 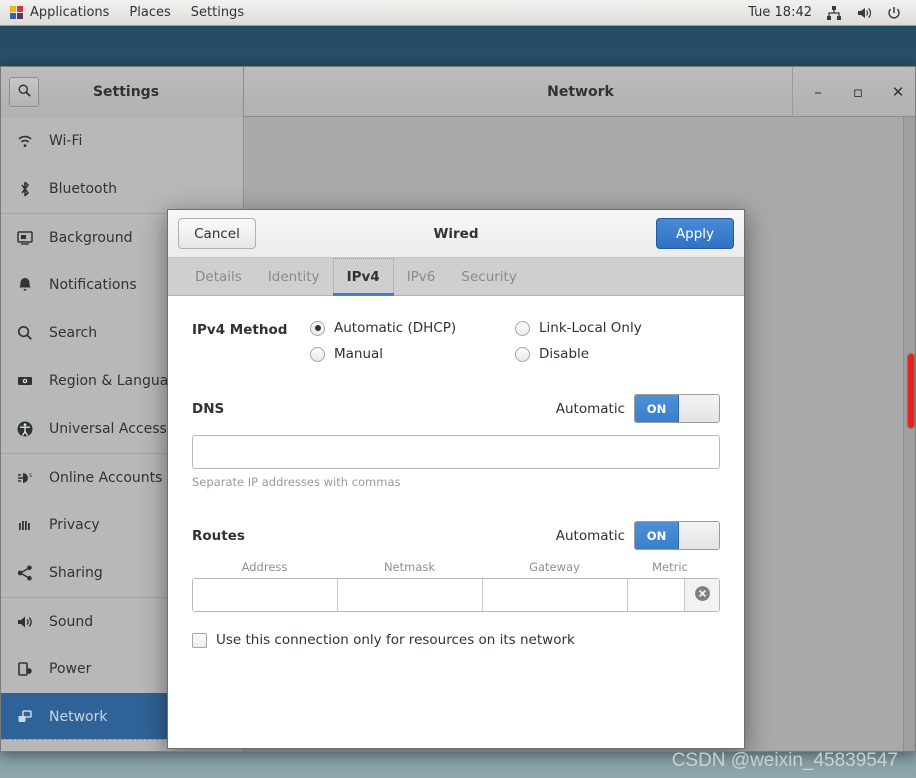 What do you see at coordinates (208, 408) in the screenshot?
I see `dns-label: DNS` at bounding box center [208, 408].